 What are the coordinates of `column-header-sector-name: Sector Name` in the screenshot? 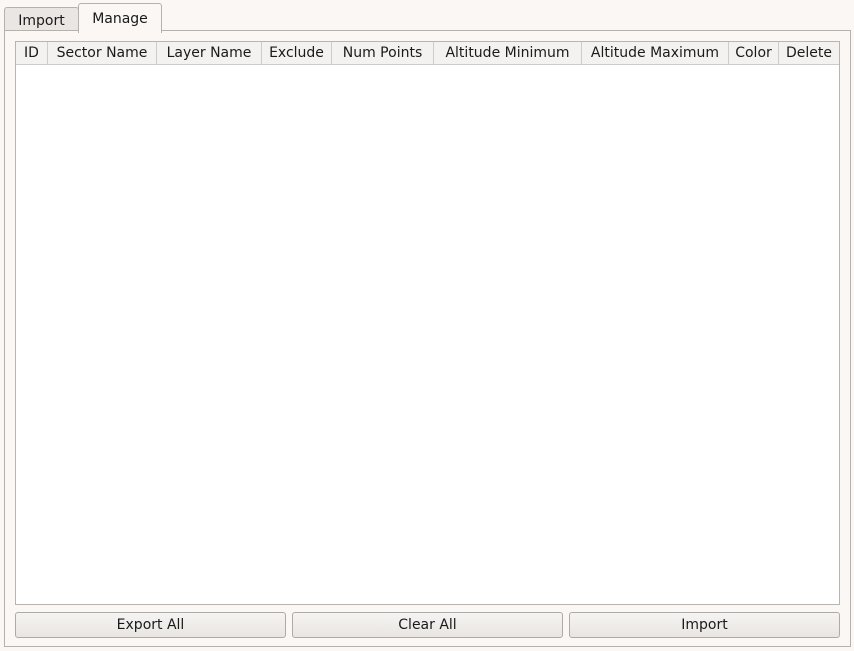 It's located at (102, 53).